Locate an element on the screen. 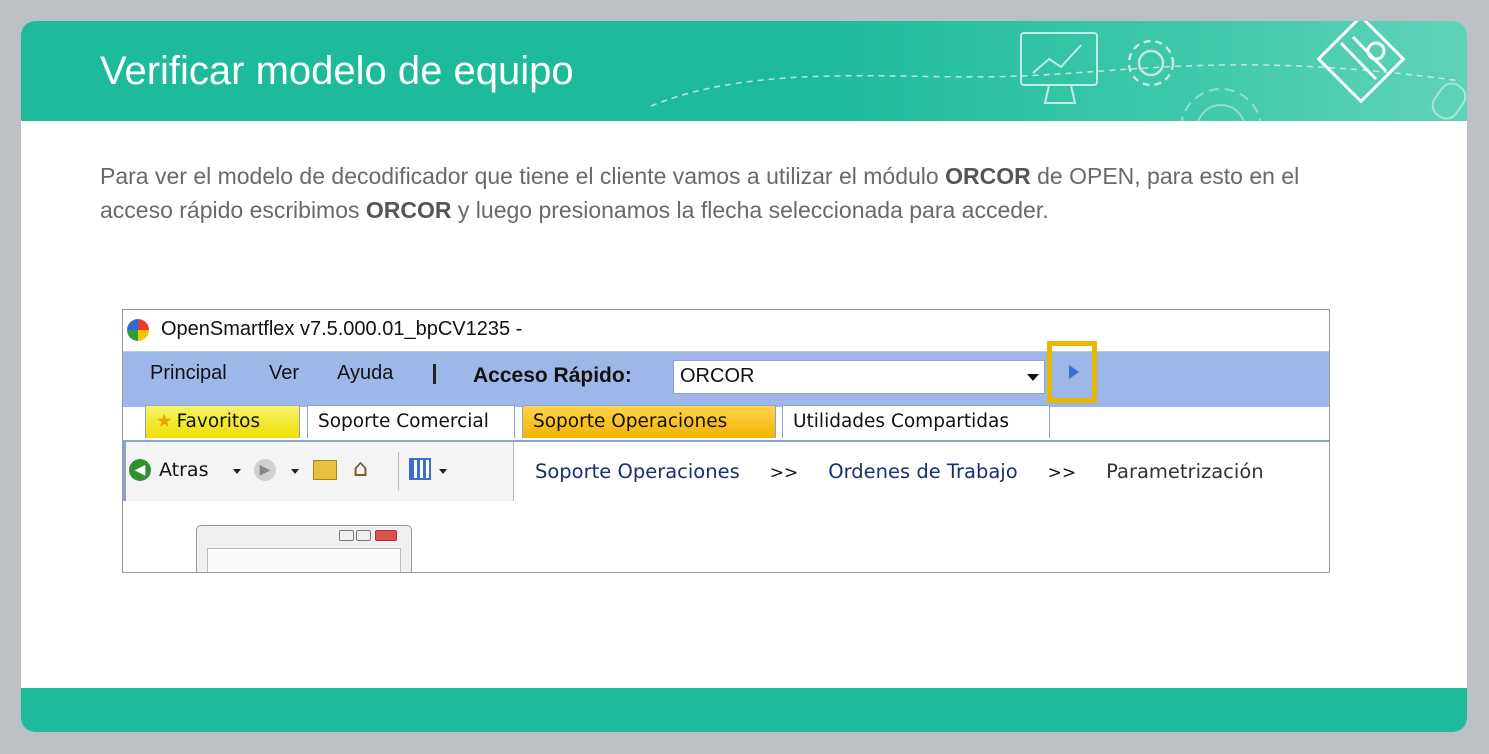 This screenshot has width=1489, height=754. back-button-label: Atras is located at coordinates (183, 470).